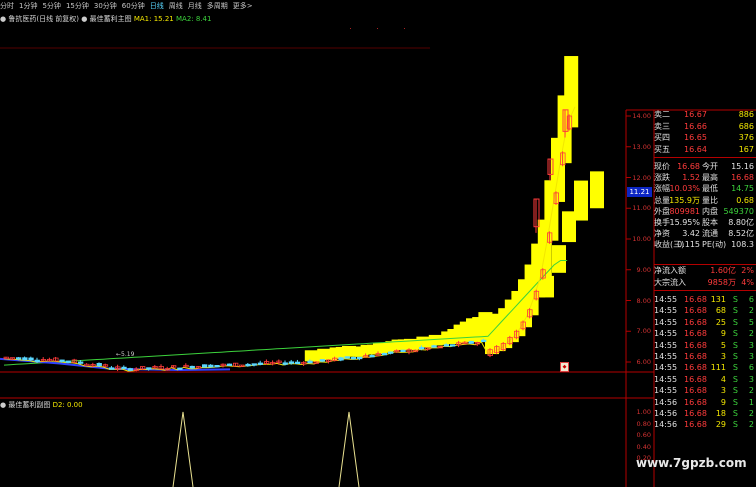 This screenshot has height=487, width=756. Describe the element at coordinates (688, 166) in the screenshot. I see `stat-value: 16.68` at that location.